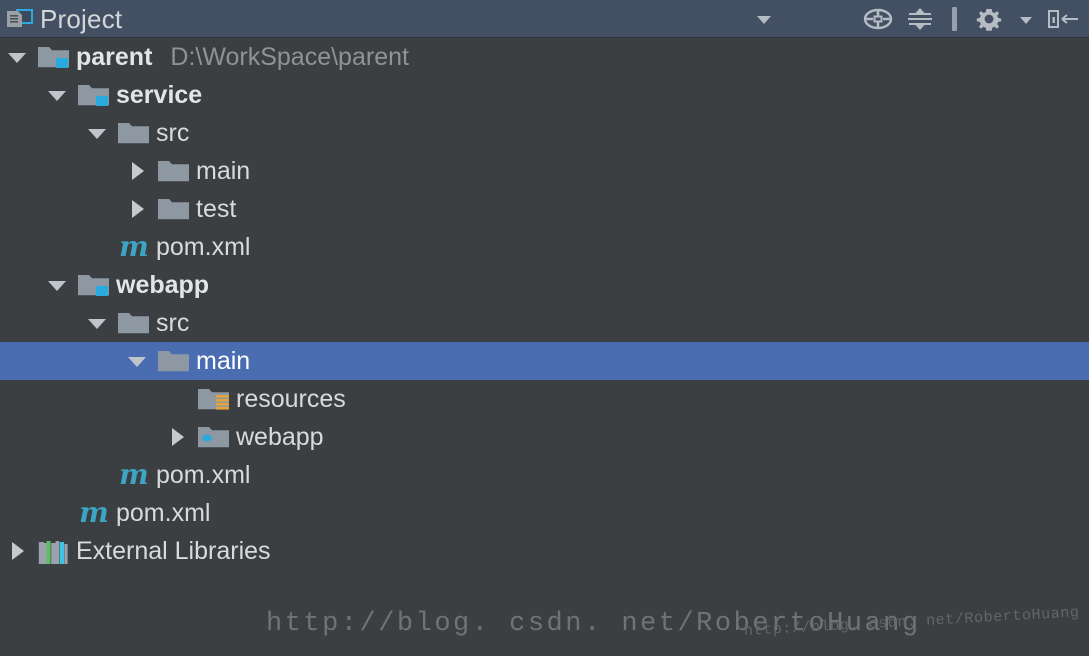 The width and height of the screenshot is (1089, 656). I want to click on tree-row: test, so click(544, 209).